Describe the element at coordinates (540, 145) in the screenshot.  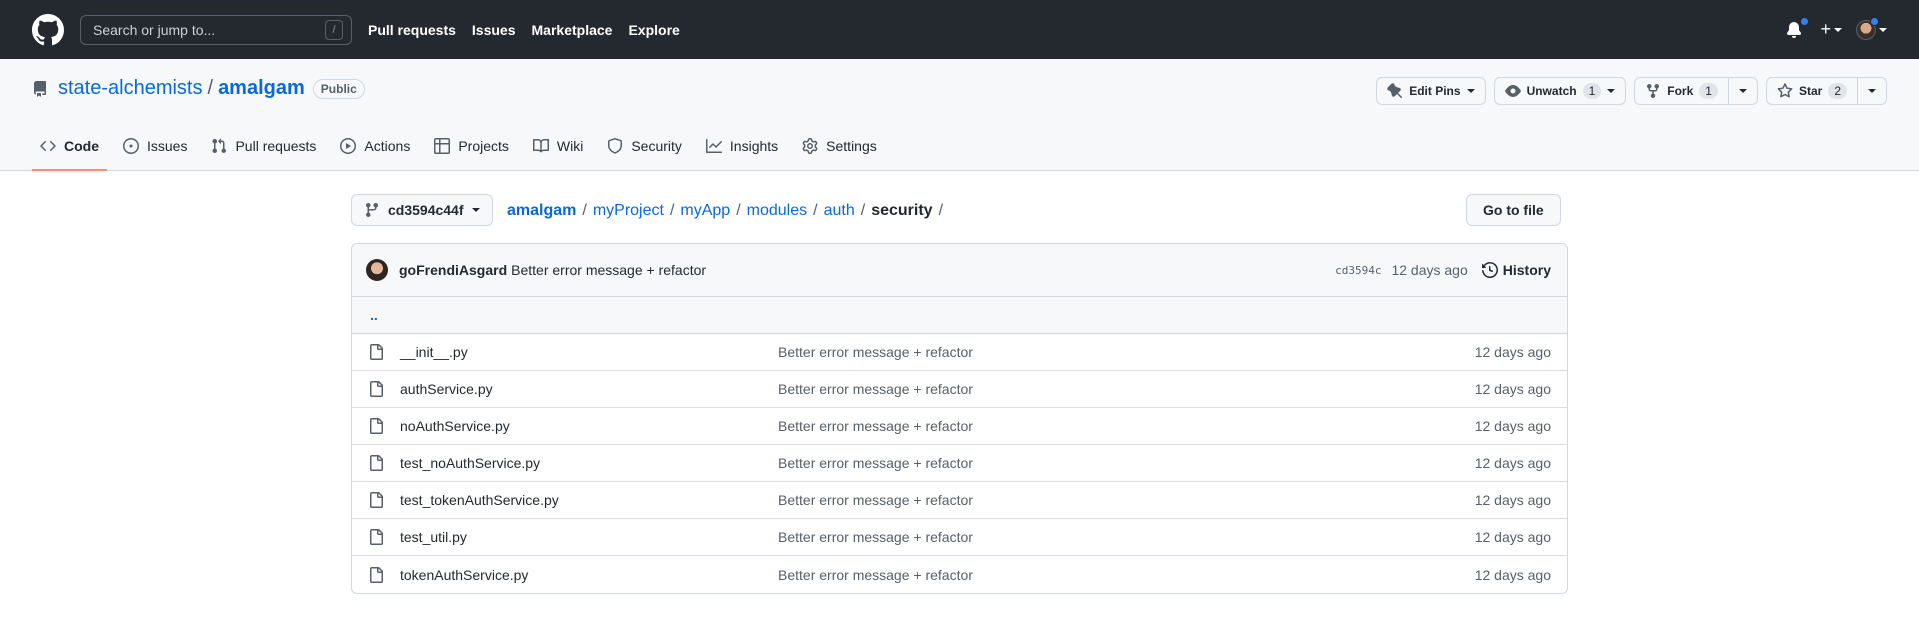
I see `book-icon` at that location.